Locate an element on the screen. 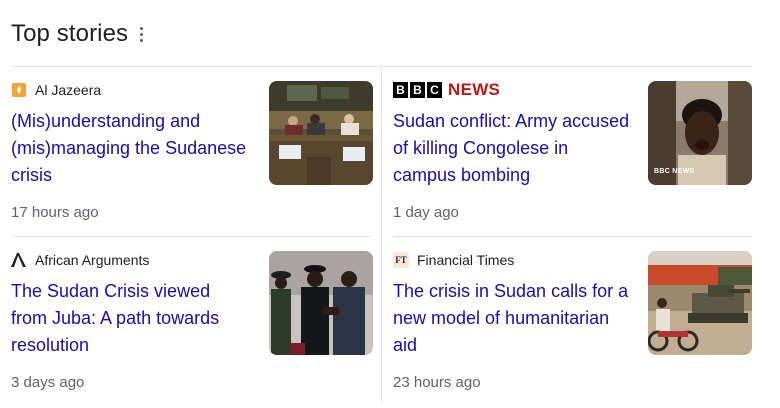 Image resolution: width=780 pixels, height=408 pixels. story-time: 3 days ago is located at coordinates (48, 382).